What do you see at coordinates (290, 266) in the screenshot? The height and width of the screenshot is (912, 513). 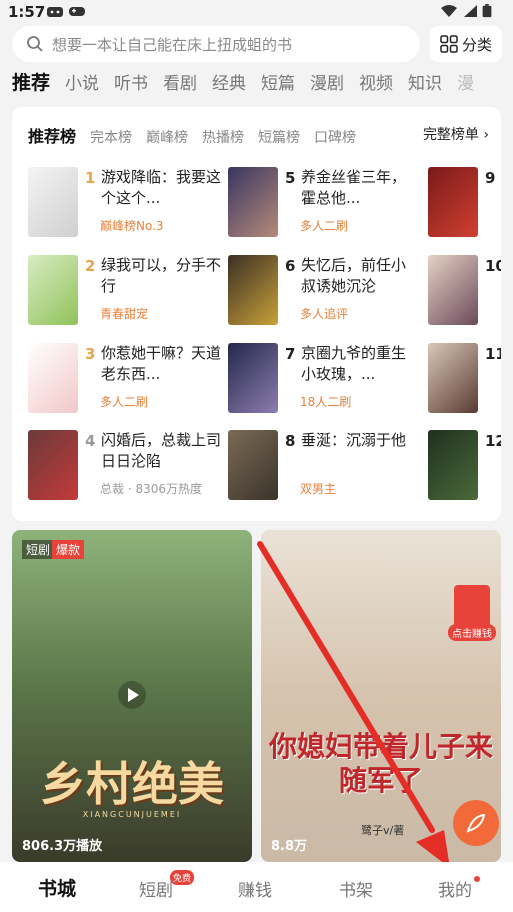 I see `book-rank: 6` at bounding box center [290, 266].